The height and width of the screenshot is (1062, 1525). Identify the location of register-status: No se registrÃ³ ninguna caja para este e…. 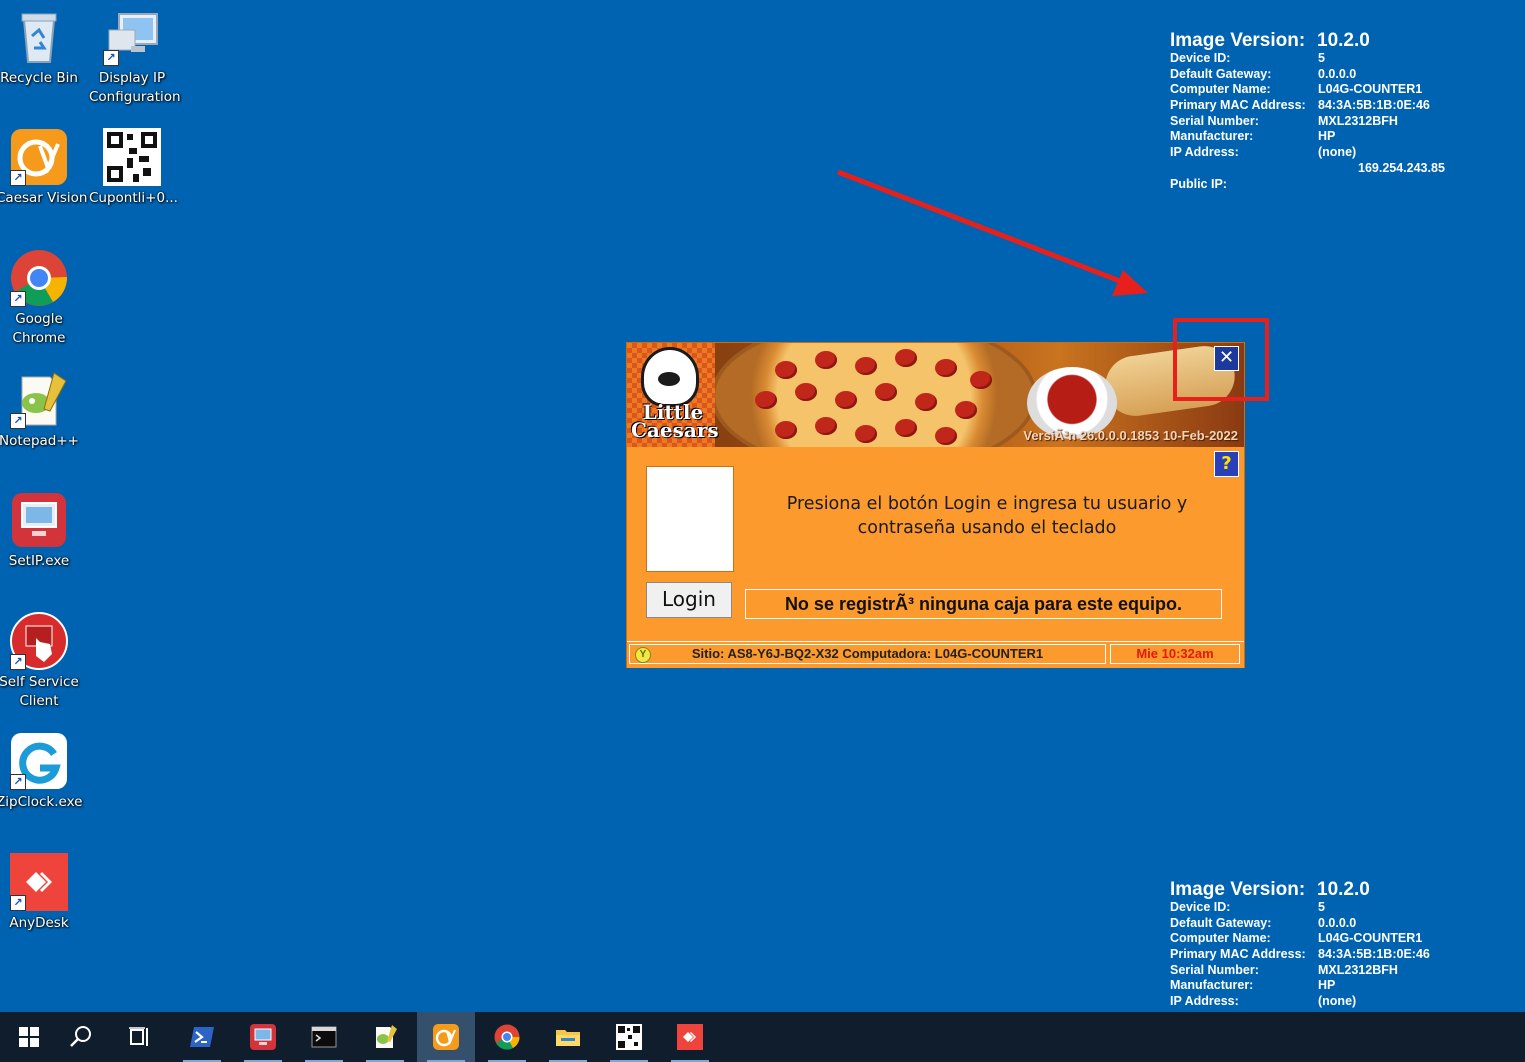
(983, 604).